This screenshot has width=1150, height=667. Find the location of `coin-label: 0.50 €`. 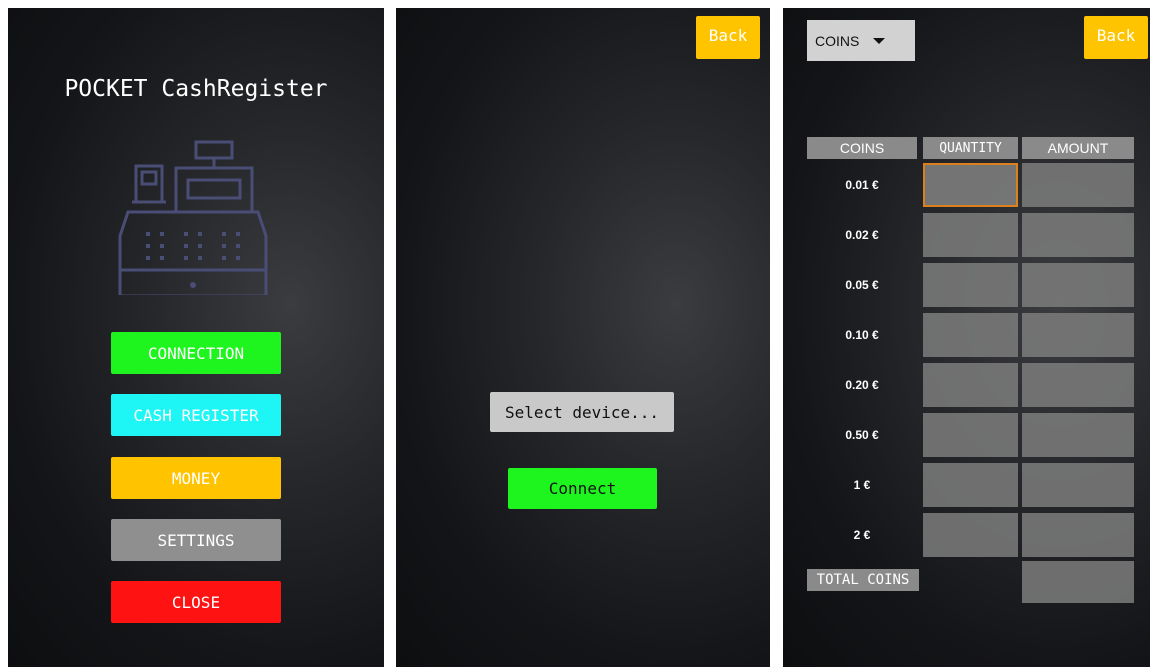

coin-label: 0.50 € is located at coordinates (862, 435).